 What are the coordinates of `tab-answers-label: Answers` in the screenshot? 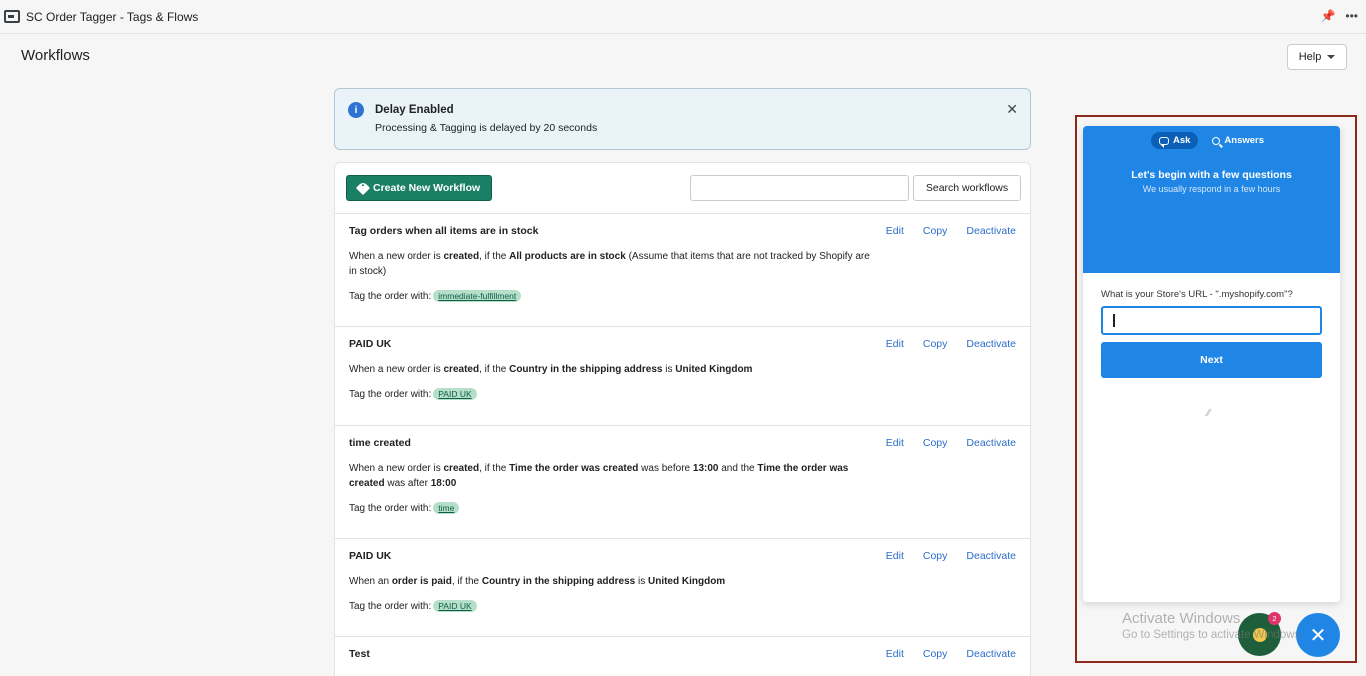 It's located at (1244, 140).